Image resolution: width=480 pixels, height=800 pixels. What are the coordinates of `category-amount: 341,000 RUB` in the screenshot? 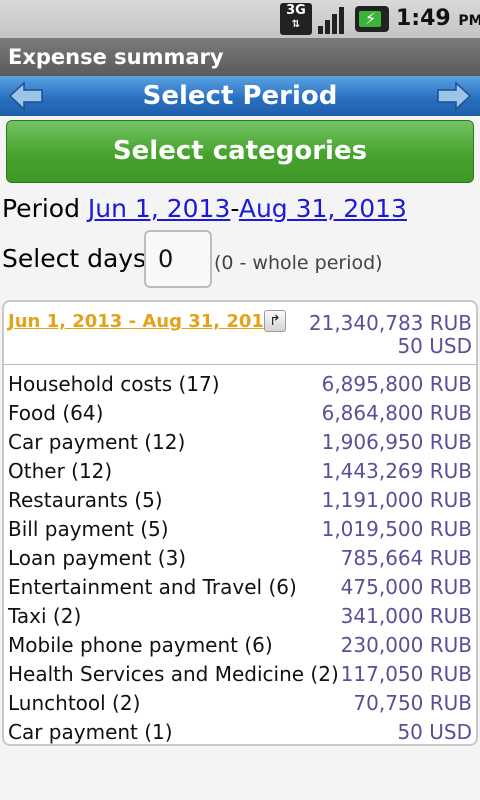 It's located at (406, 616).